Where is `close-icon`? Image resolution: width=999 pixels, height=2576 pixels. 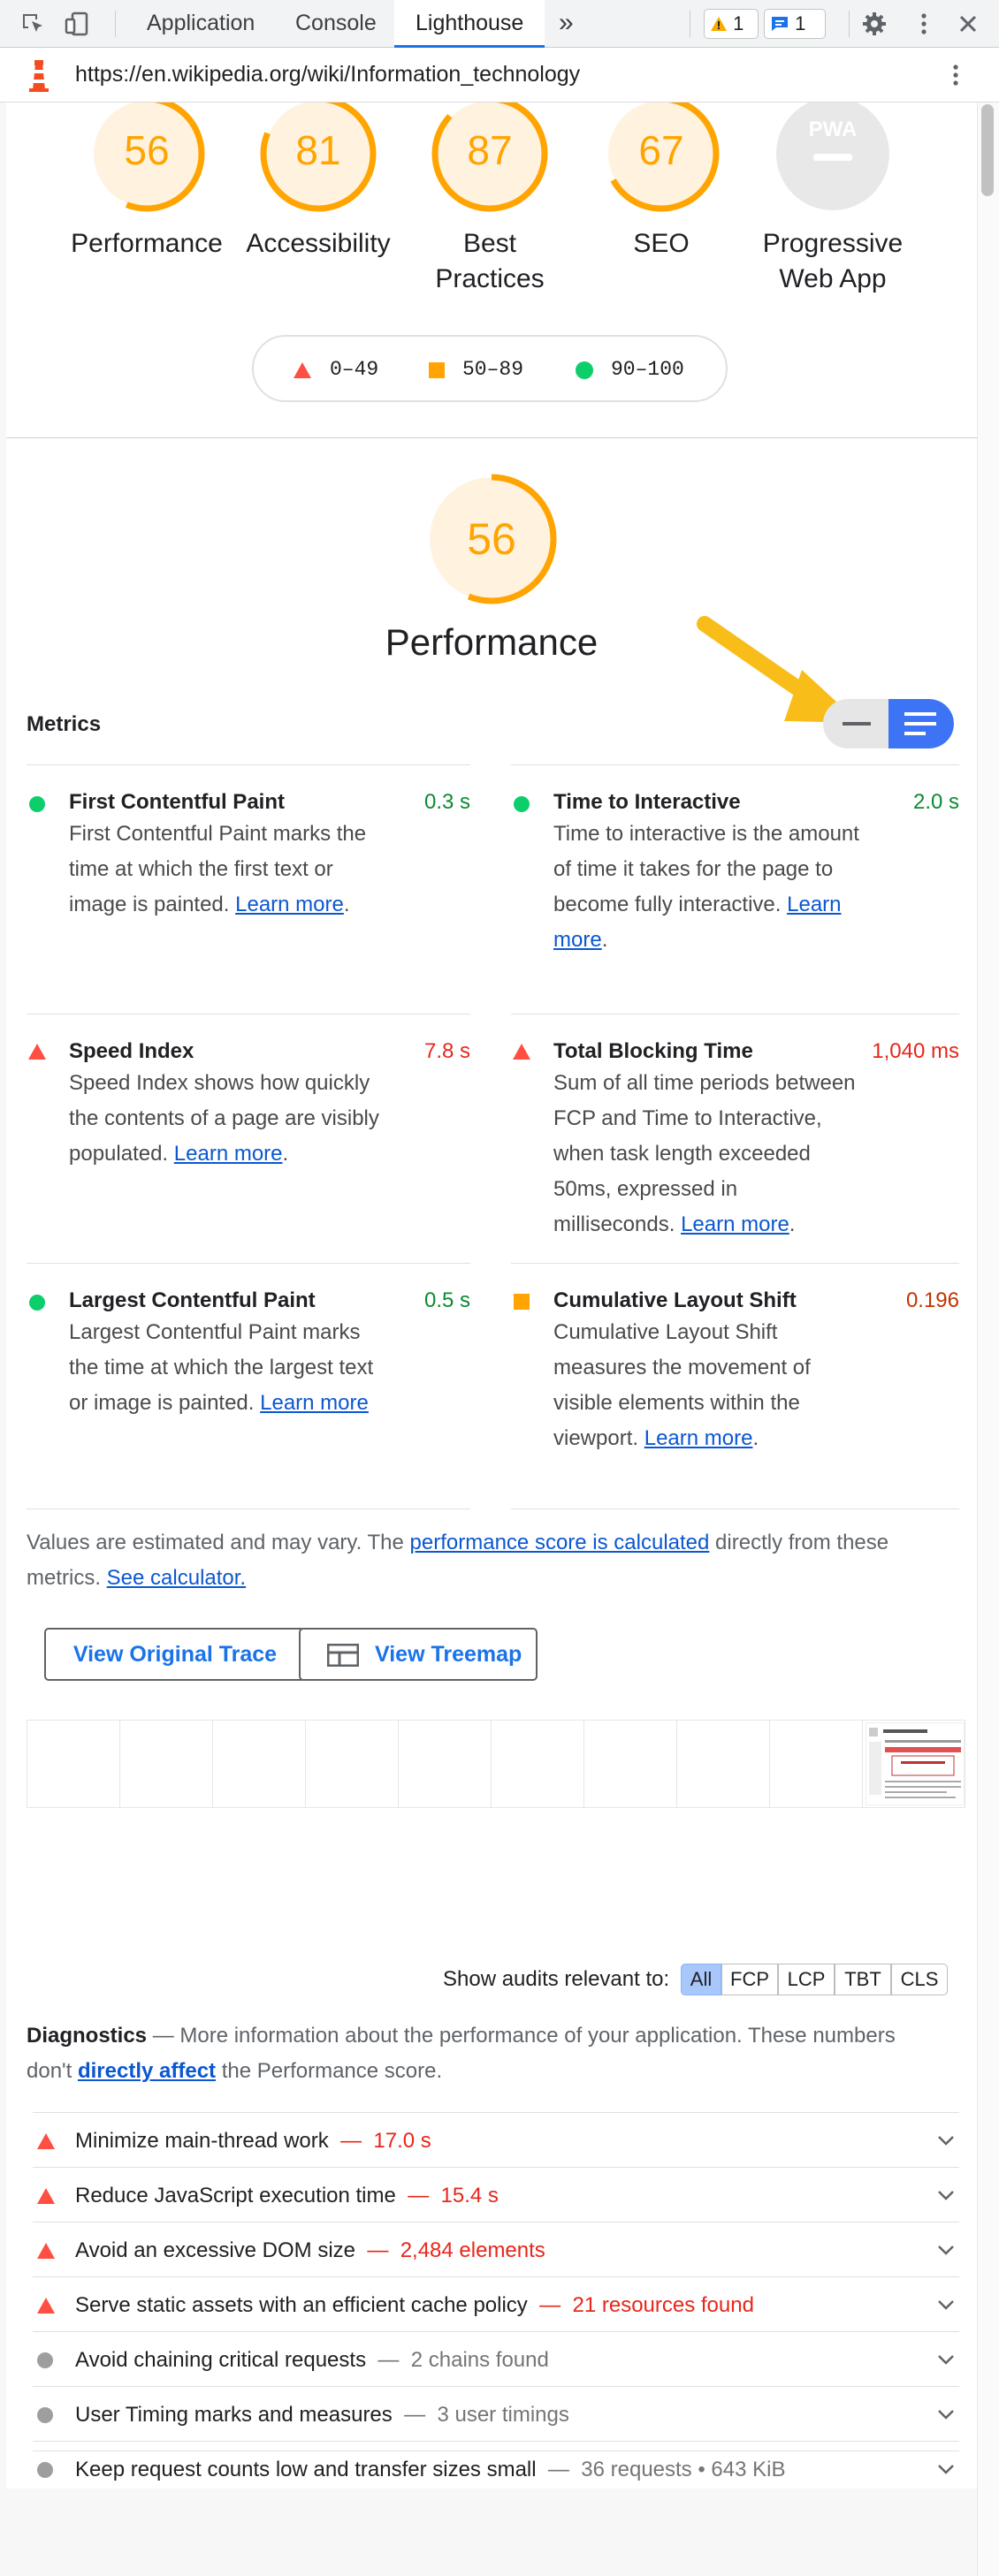
close-icon is located at coordinates (968, 24).